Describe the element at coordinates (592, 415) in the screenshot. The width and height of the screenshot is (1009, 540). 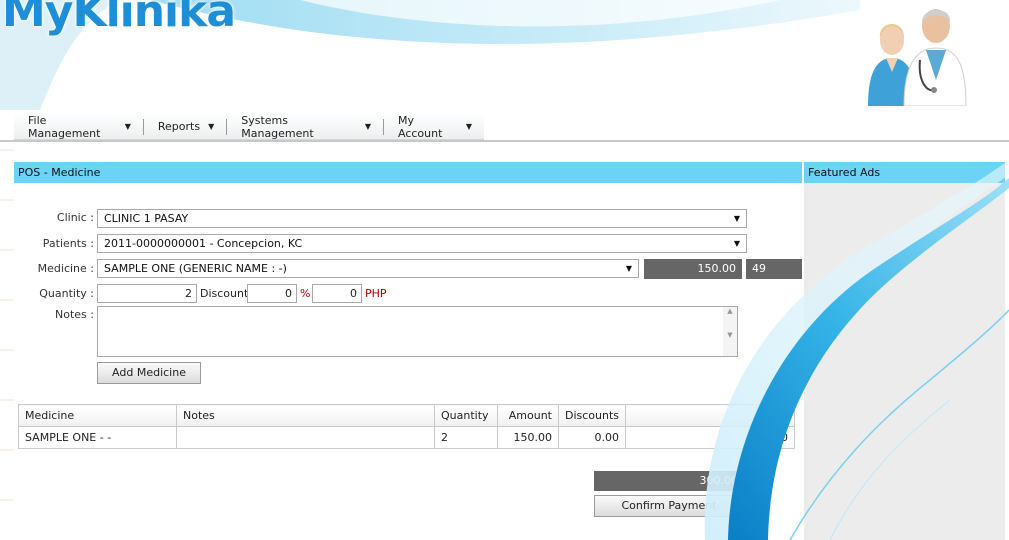
I see `col-header-discounts: Discounts` at that location.